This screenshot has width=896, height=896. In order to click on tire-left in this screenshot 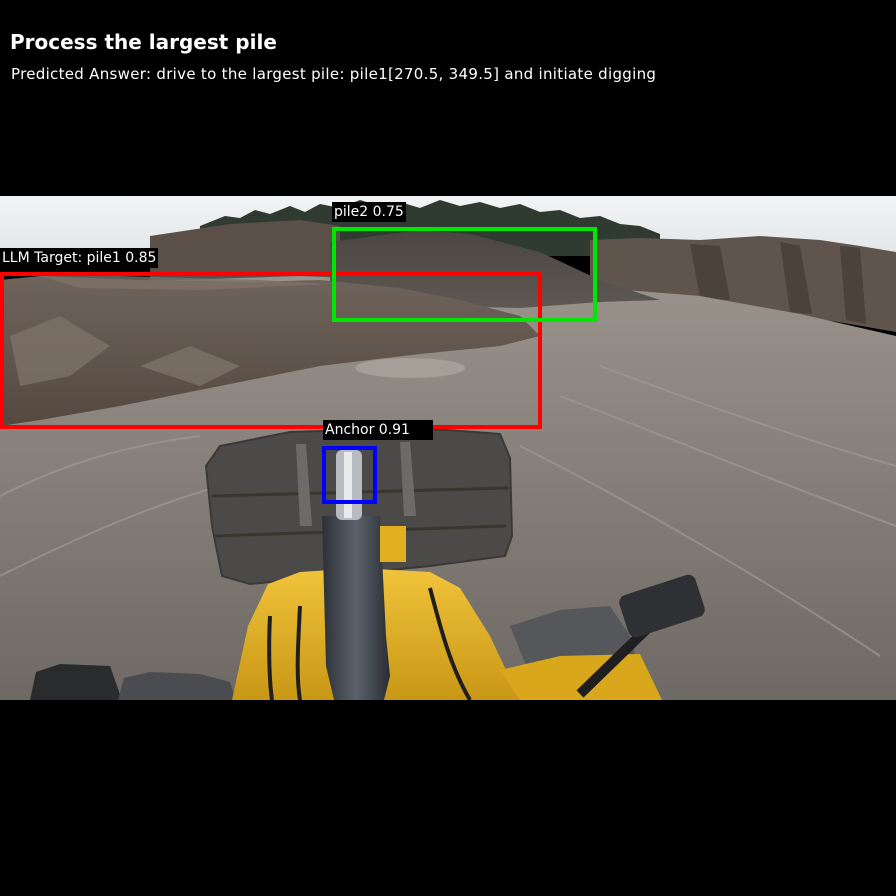, I will do `click(76, 682)`.